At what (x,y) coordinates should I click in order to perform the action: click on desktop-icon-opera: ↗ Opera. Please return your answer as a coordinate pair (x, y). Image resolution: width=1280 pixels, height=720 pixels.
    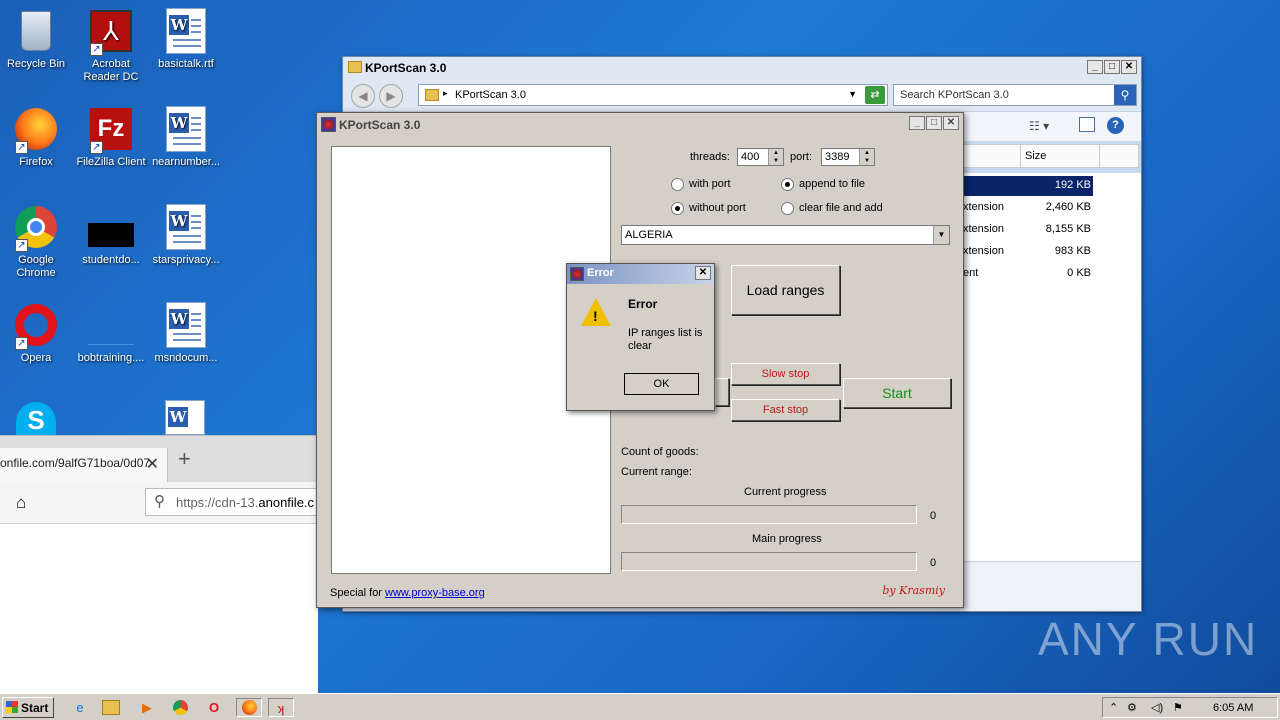
    Looking at the image, I should click on (37, 333).